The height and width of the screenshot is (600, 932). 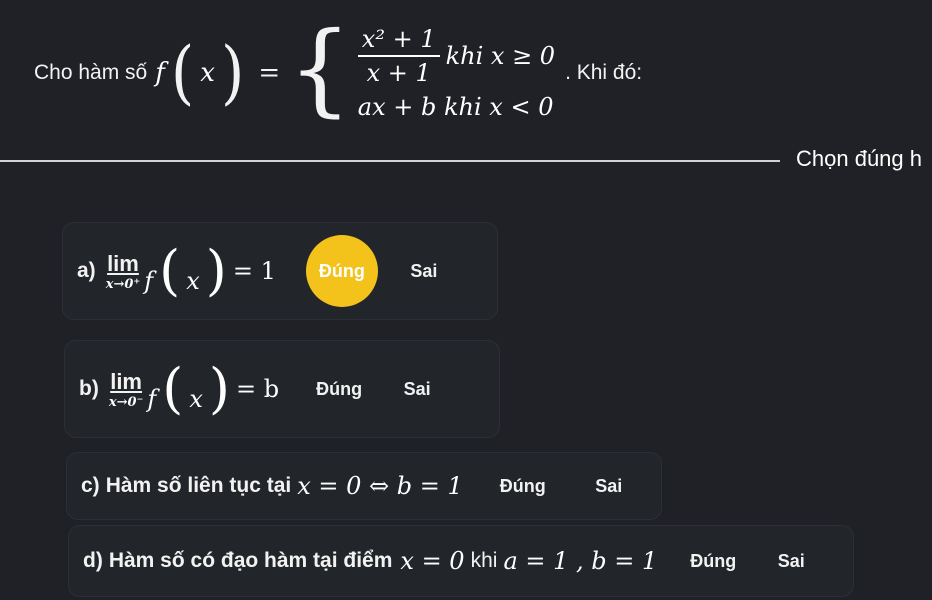 I want to click on statement-text-2: khi, so click(x=484, y=560).